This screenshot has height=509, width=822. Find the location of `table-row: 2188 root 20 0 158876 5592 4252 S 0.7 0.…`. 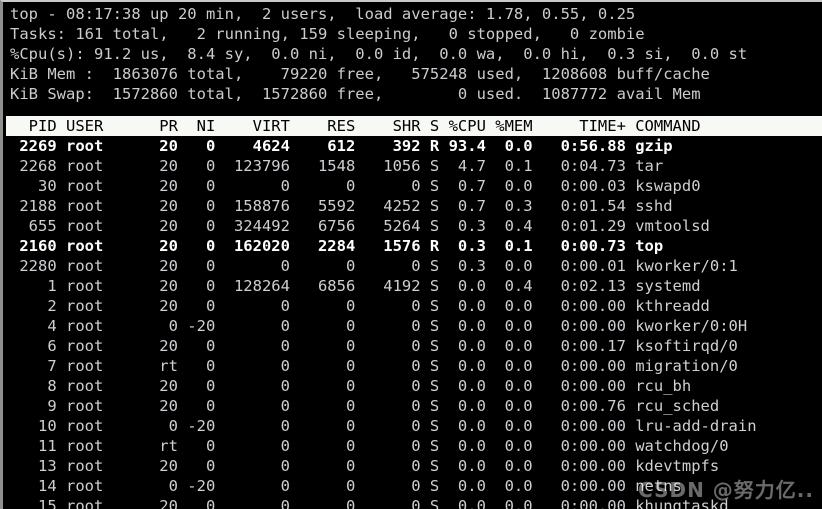

table-row: 2188 root 20 0 158876 5592 4252 S 0.7 0.… is located at coordinates (341, 206).